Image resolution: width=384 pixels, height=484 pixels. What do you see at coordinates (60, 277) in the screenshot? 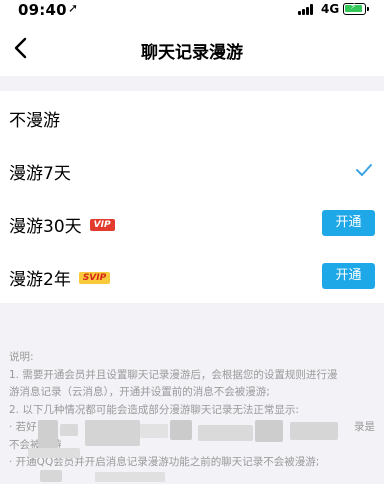
I see `option-label: 漫游2年 SVIP` at bounding box center [60, 277].